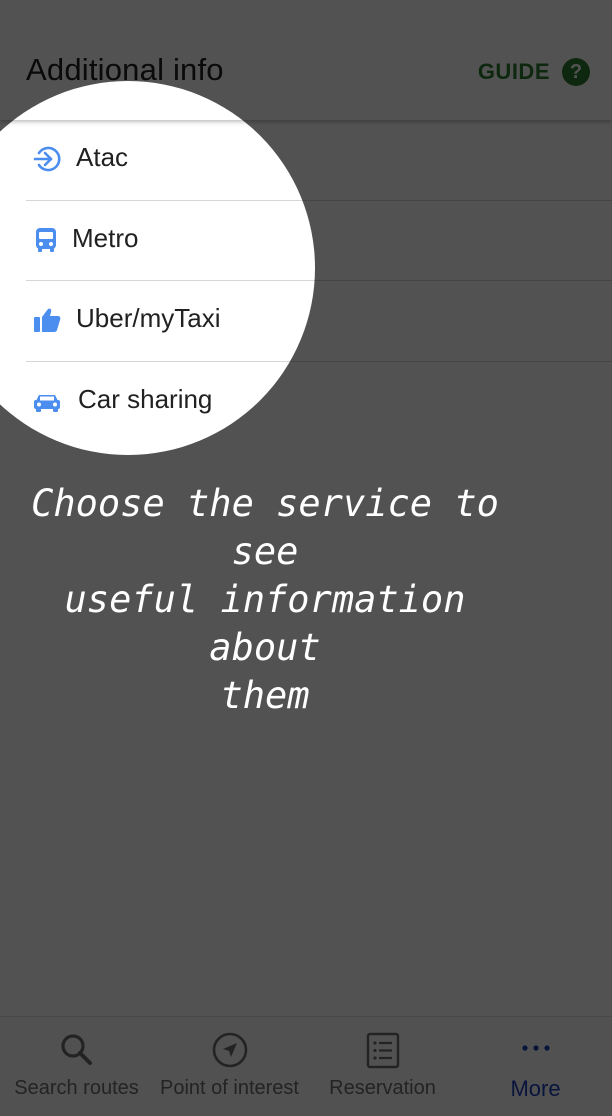 The height and width of the screenshot is (1116, 612). Describe the element at coordinates (145, 398) in the screenshot. I see `service-label: Car sharing` at that location.